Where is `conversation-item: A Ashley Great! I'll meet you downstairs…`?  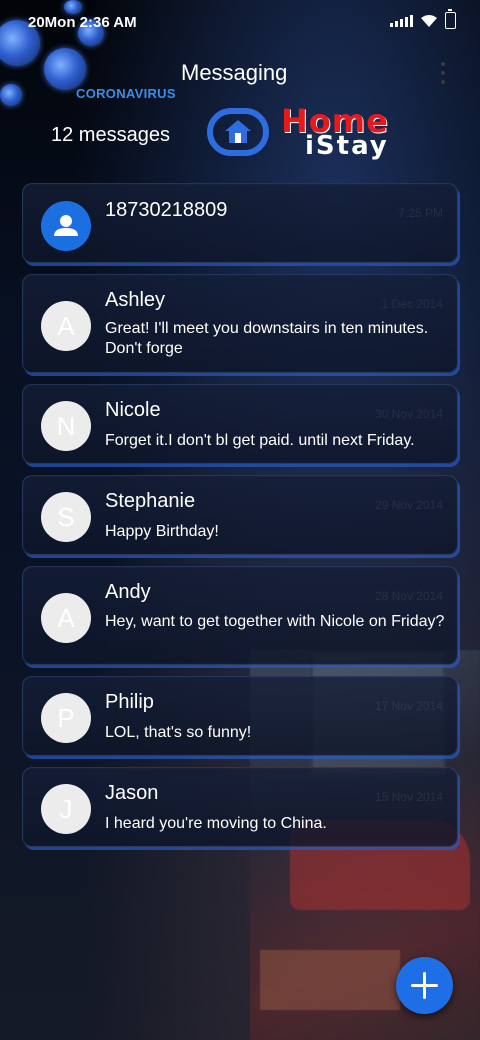
conversation-item: A Ashley Great! I'll meet you downstairs… is located at coordinates (240, 323).